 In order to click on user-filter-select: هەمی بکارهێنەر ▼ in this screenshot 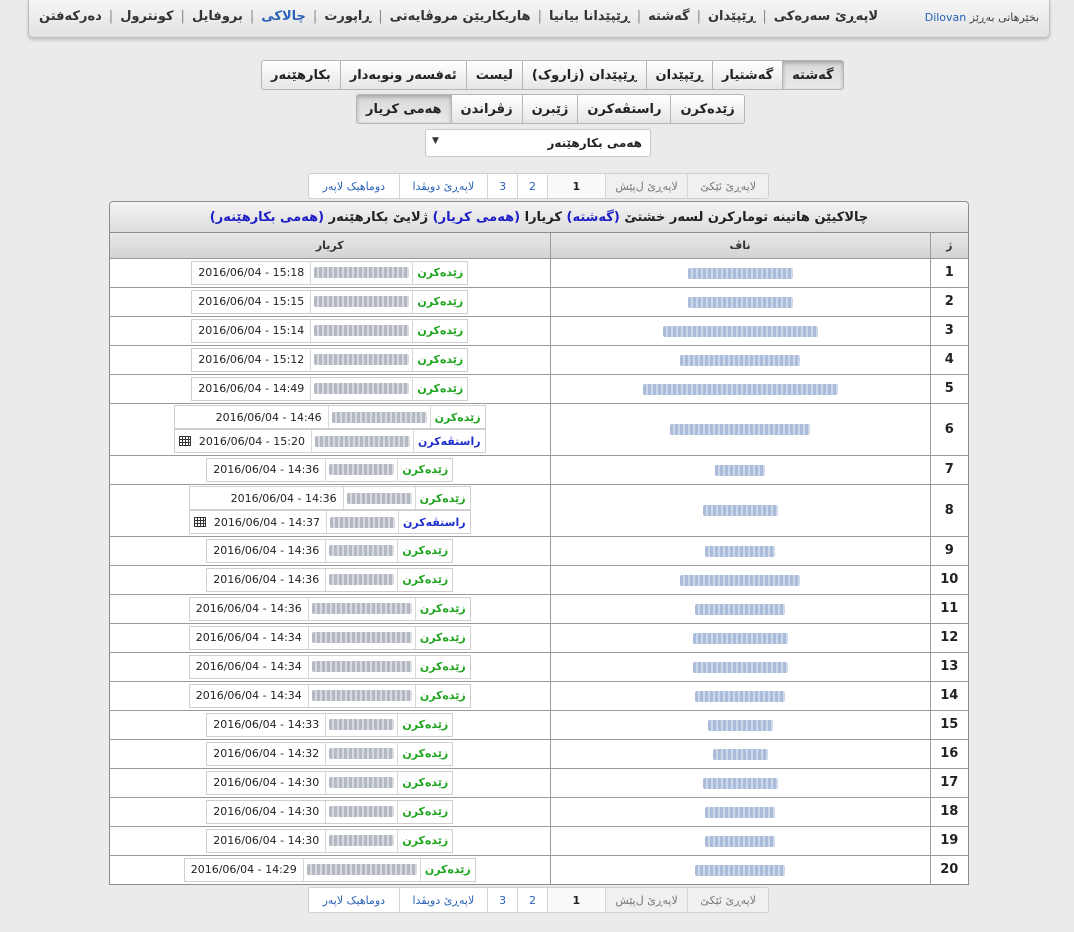, I will do `click(538, 143)`.